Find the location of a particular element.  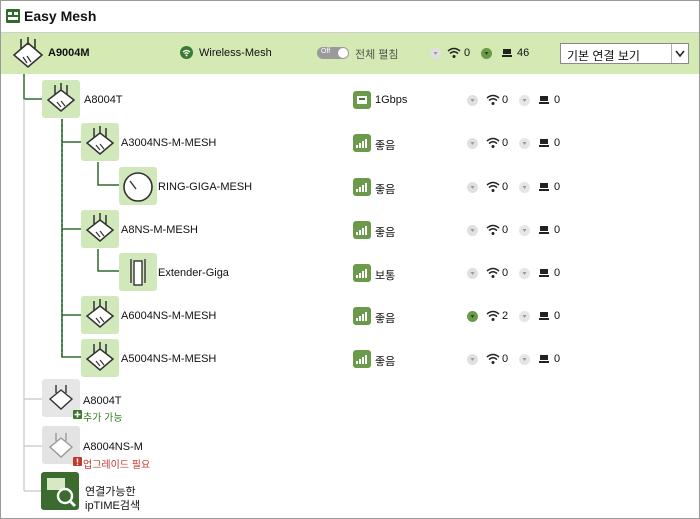

wifi-count: 2 is located at coordinates (505, 316).